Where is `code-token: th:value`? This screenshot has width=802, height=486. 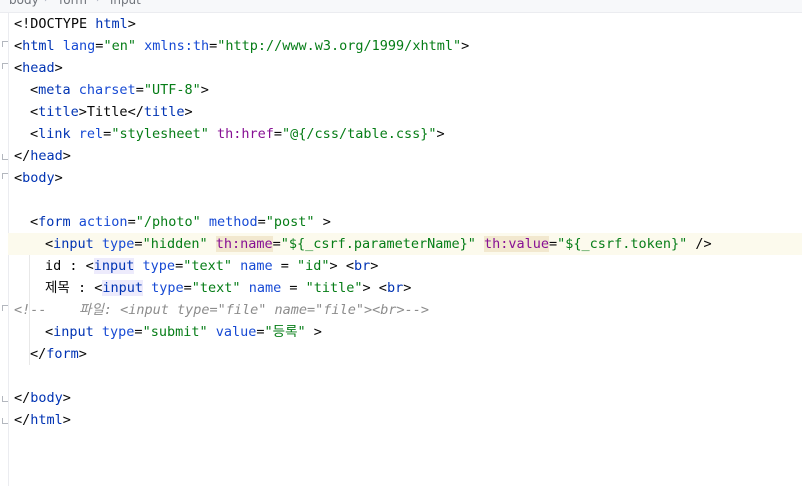
code-token: th:value is located at coordinates (517, 244).